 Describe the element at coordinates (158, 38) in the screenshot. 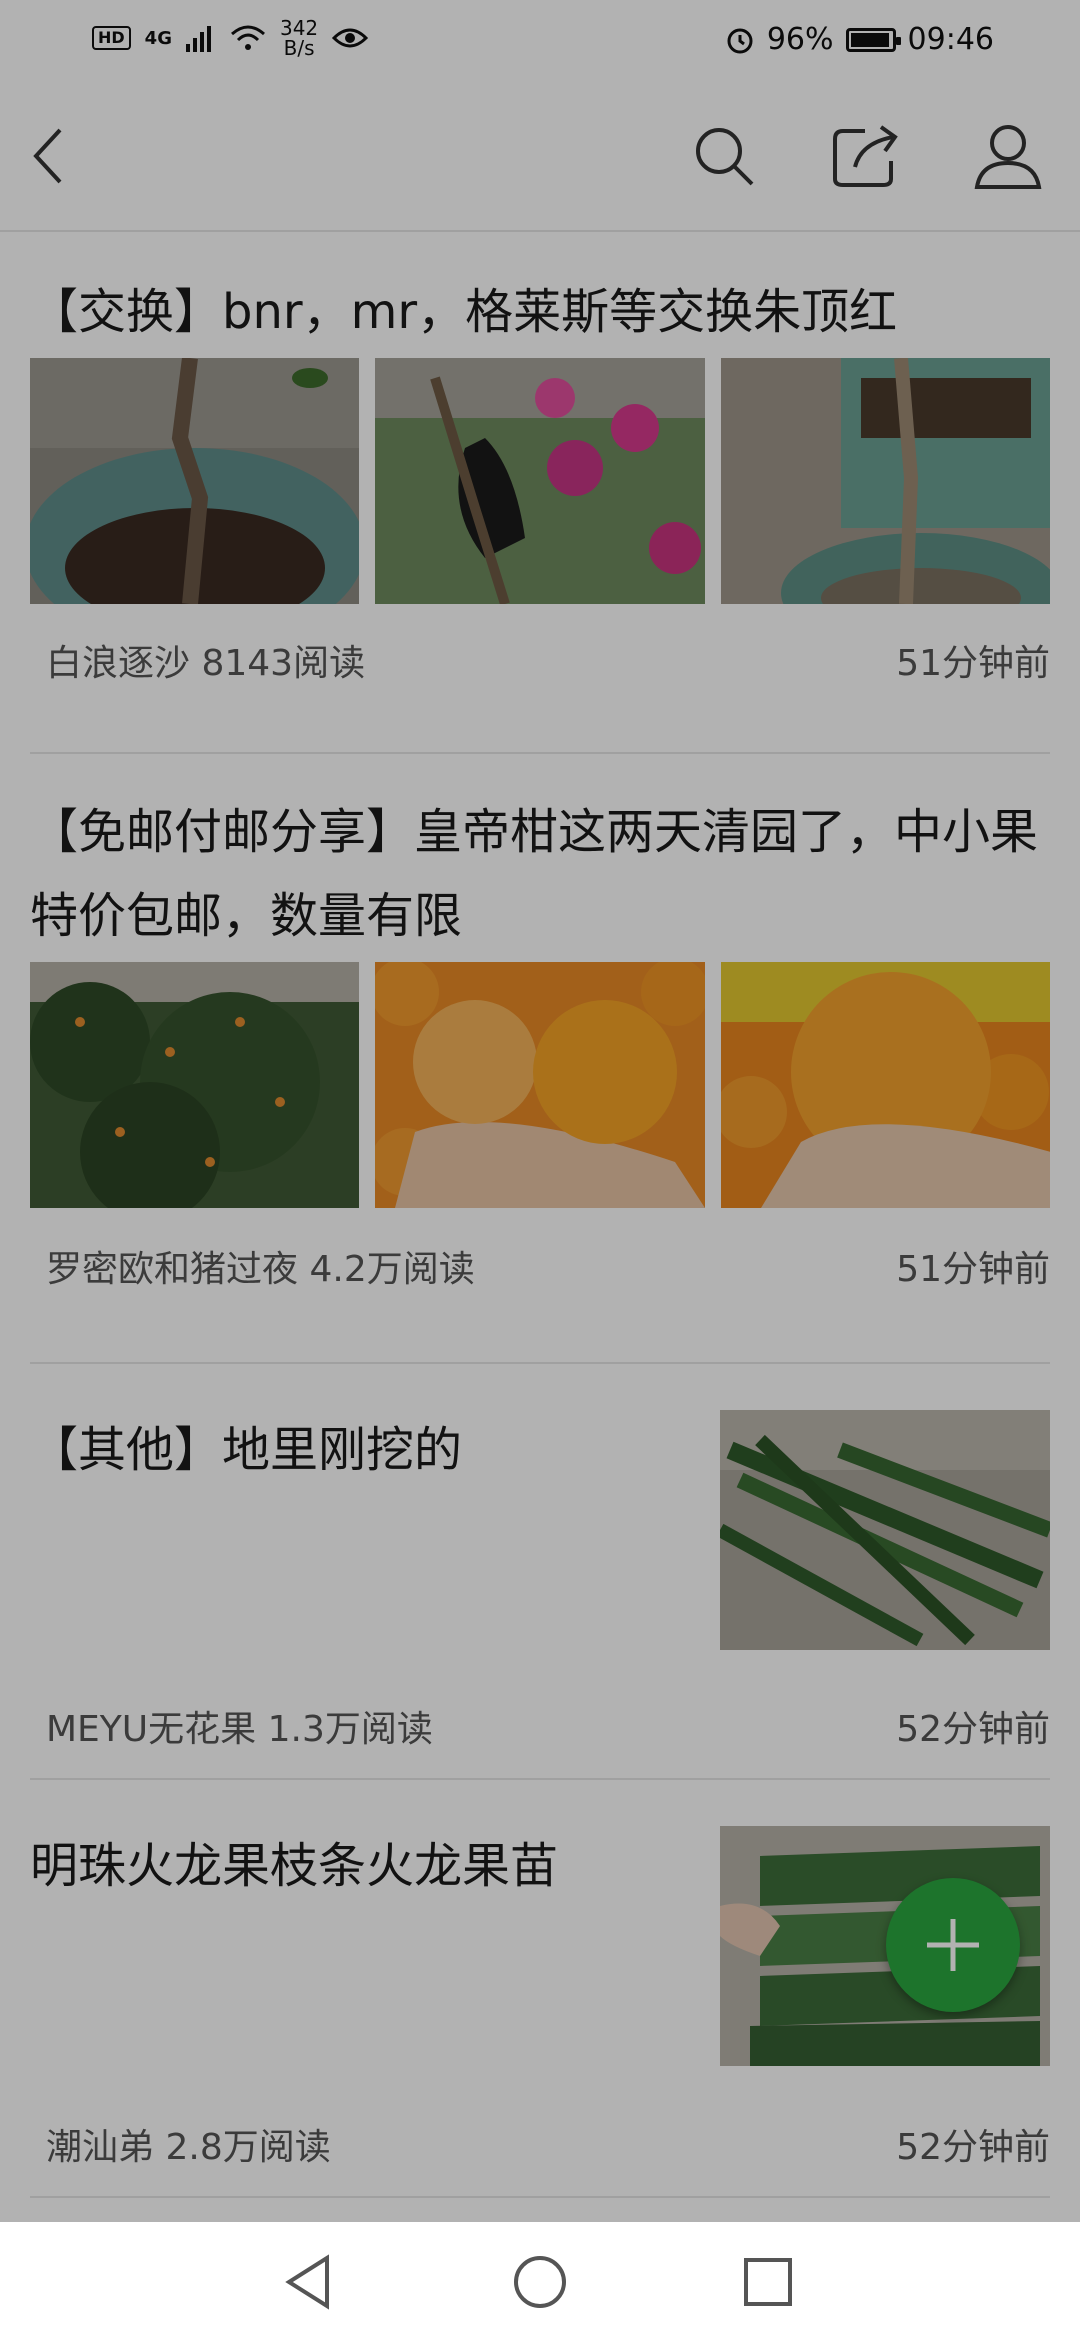

I see `network-type: 4G` at that location.